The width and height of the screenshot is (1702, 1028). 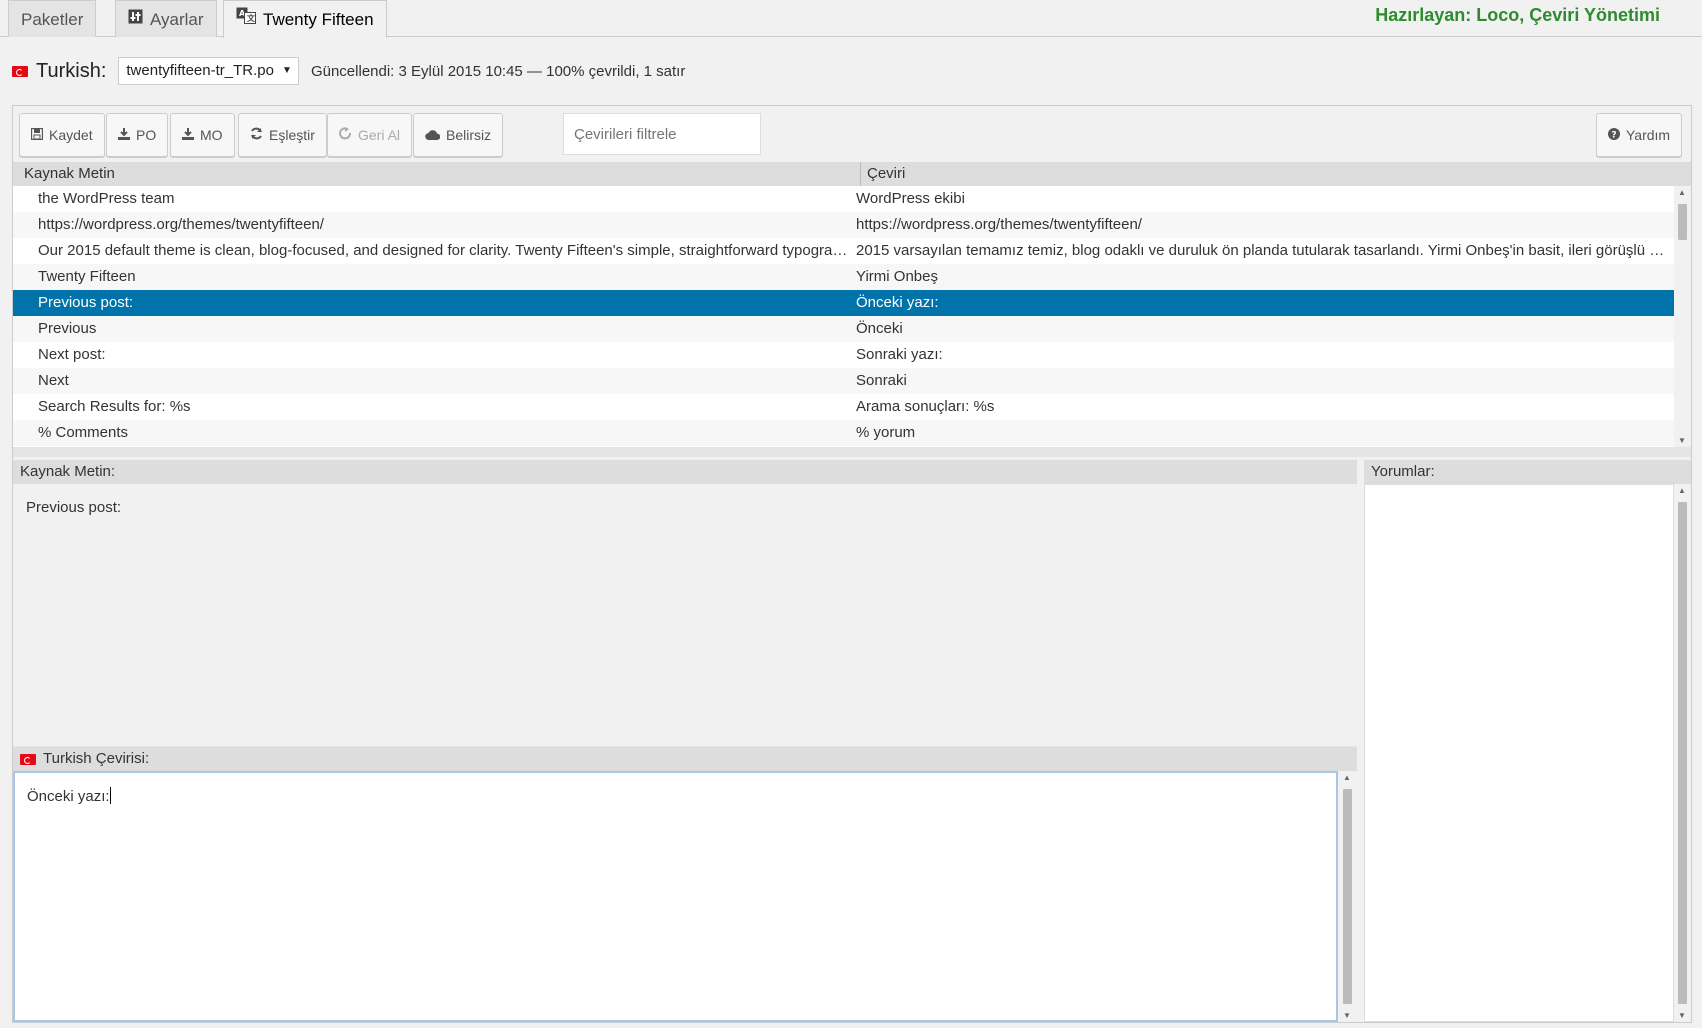 I want to click on source-cell: Previous post:, so click(x=86, y=302).